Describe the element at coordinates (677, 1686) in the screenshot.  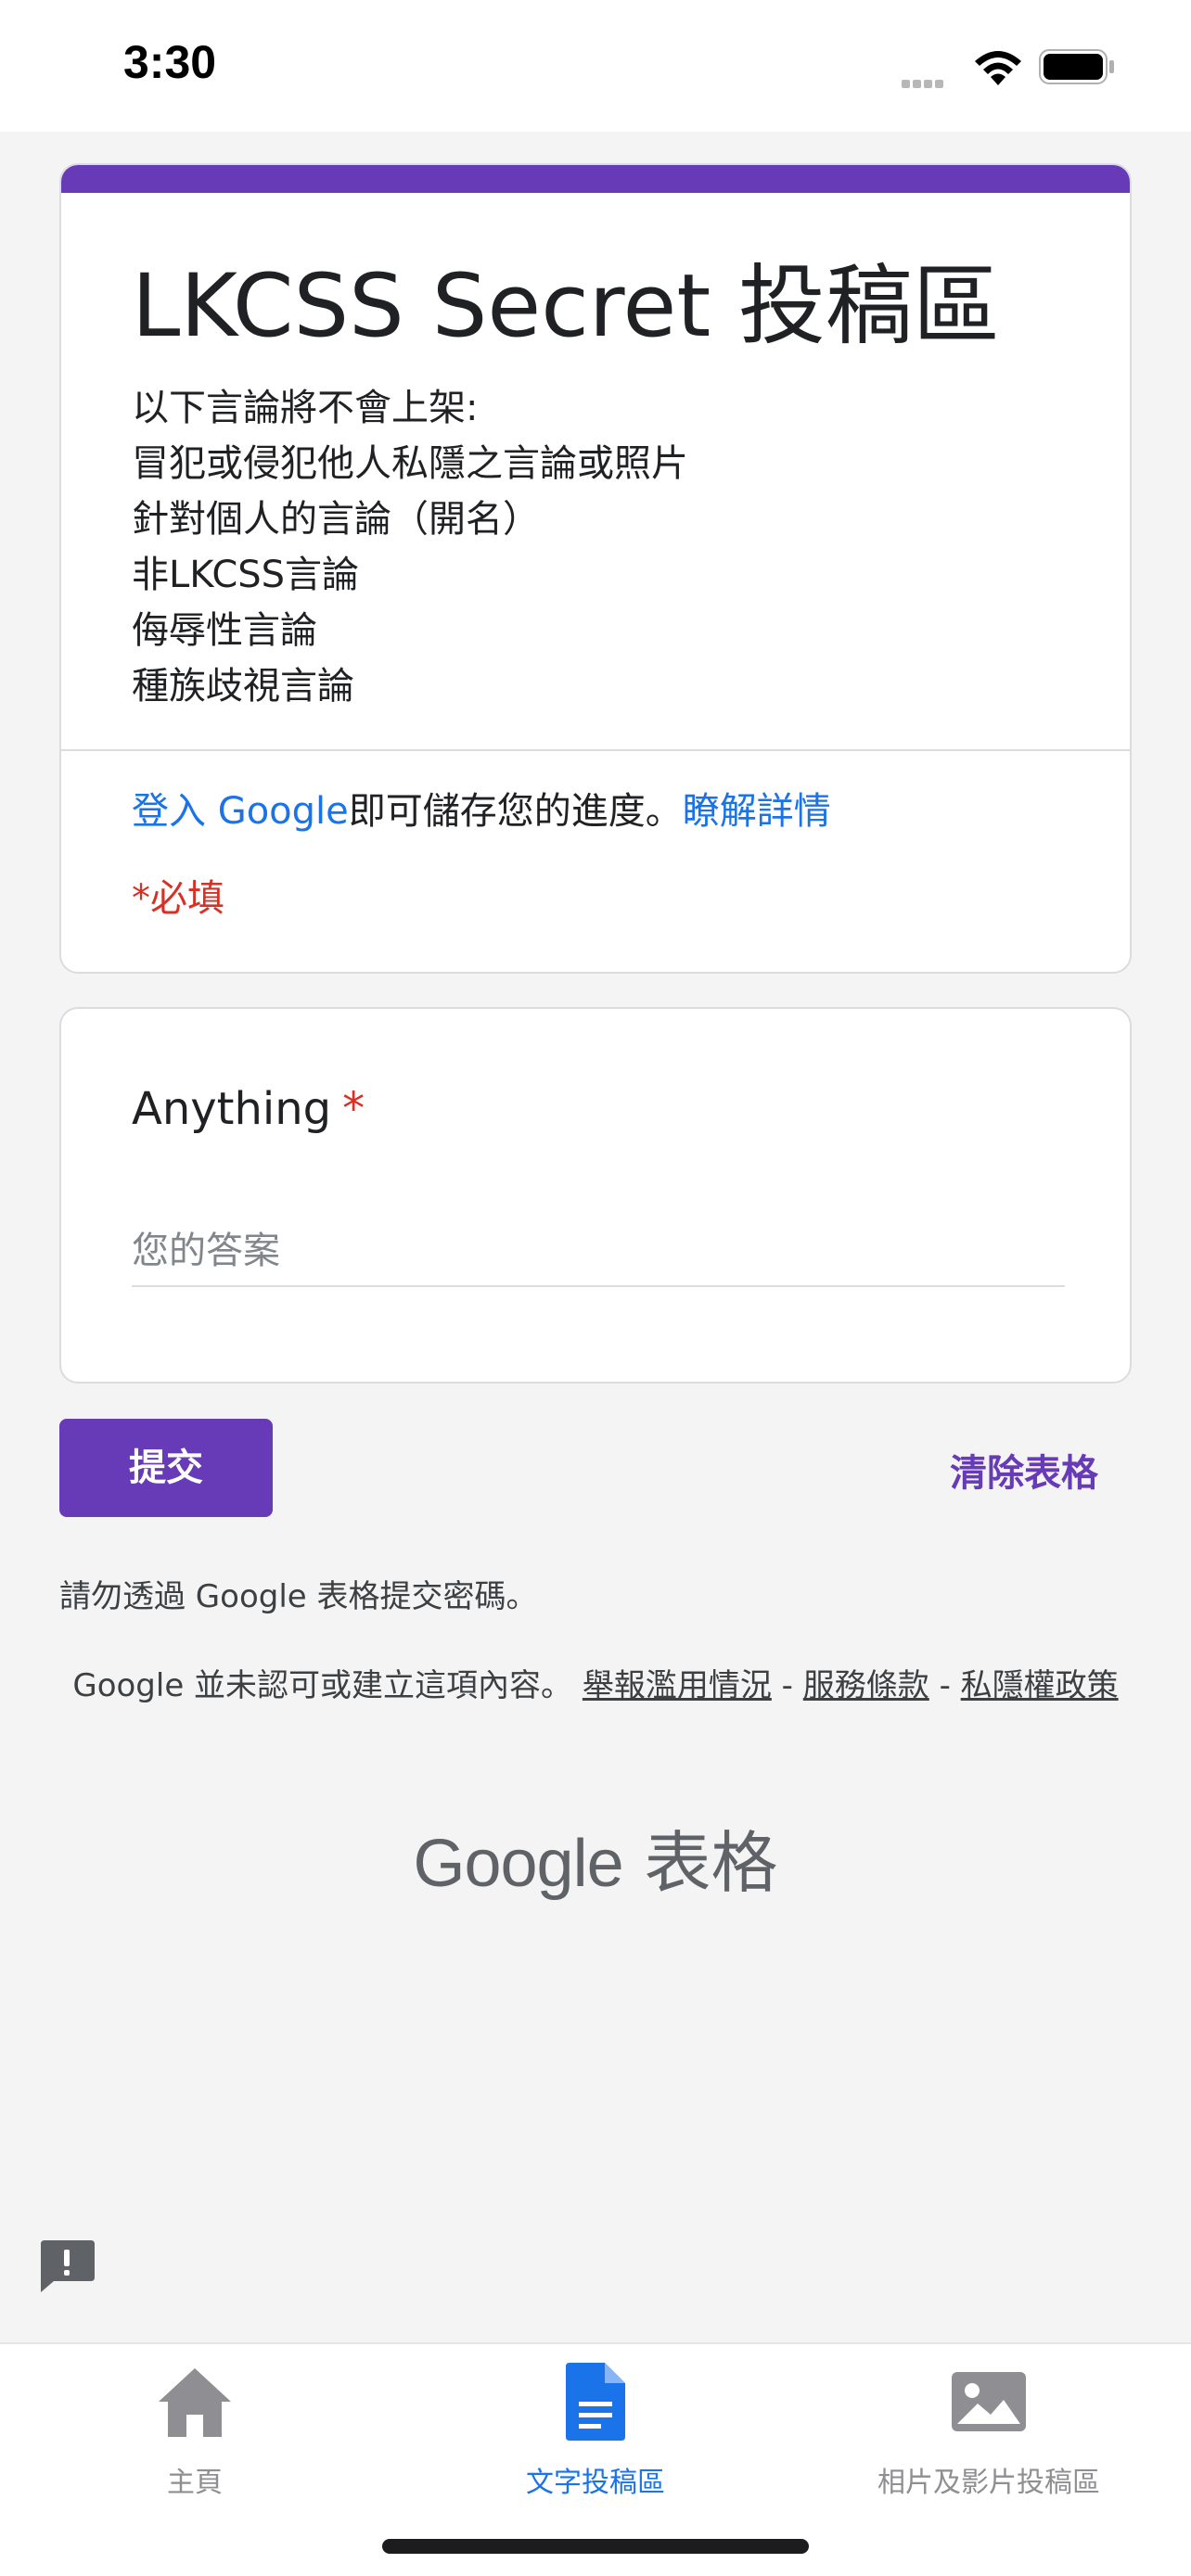
I see `report-abuse-link: 舉報濫用情況` at that location.